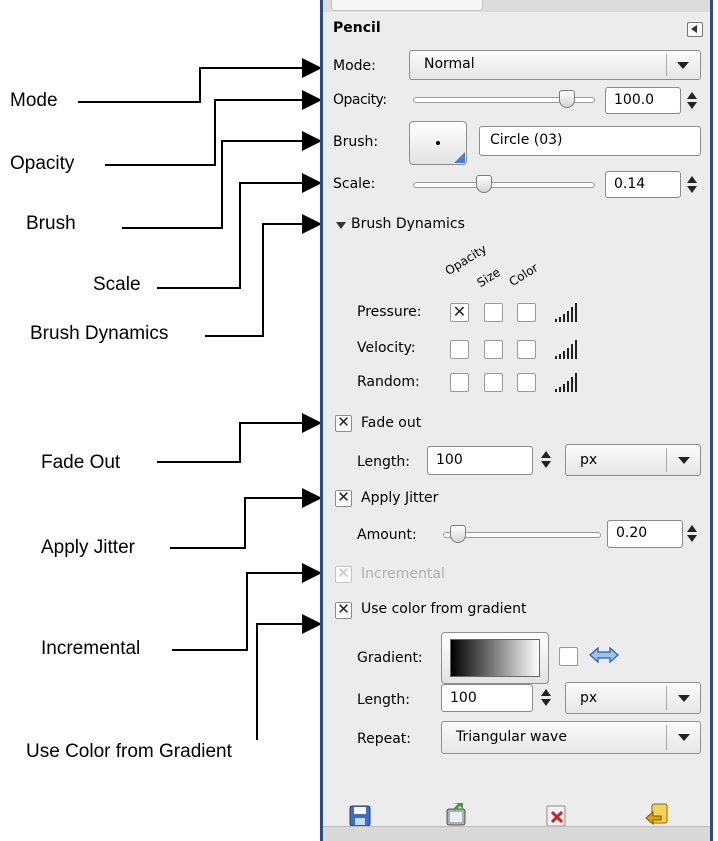 This screenshot has width=718, height=841. I want to click on brush-preview-button, so click(438, 143).